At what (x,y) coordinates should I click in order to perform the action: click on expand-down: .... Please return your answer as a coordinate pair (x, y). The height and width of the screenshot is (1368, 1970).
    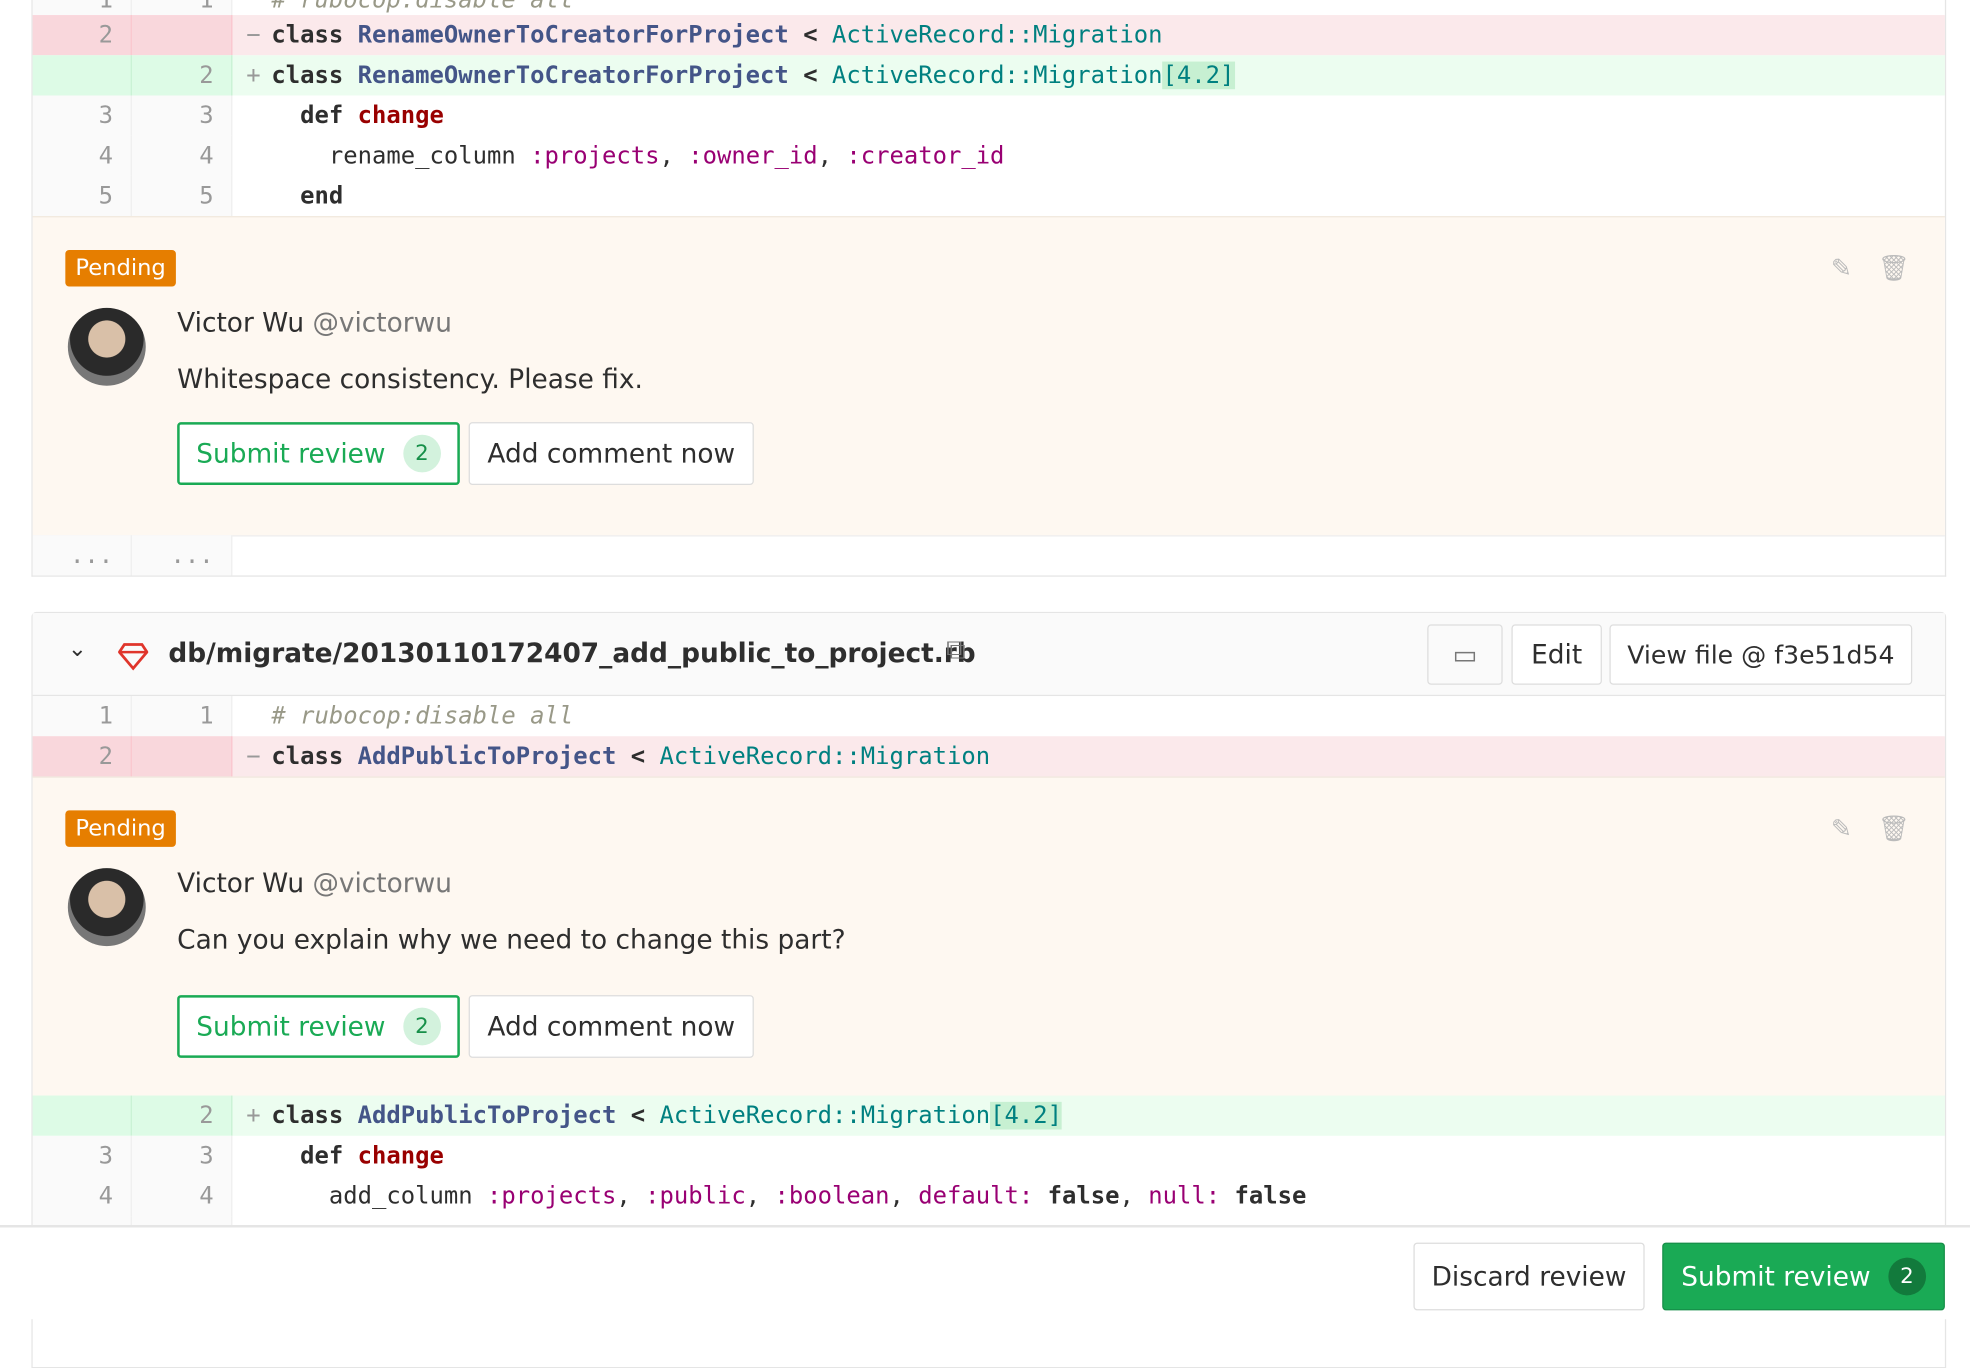
    Looking at the image, I should click on (182, 555).